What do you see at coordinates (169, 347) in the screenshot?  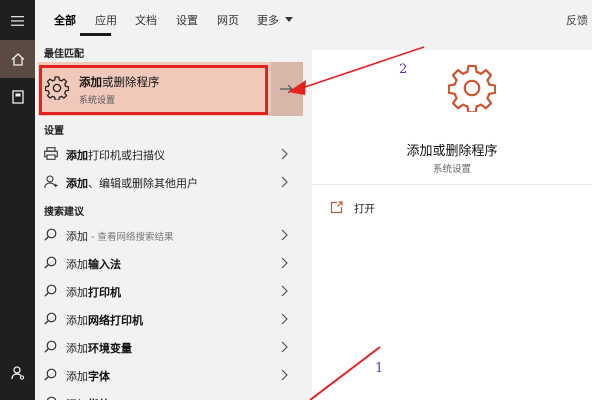 I see `suggestion-item: 添加环境变量` at bounding box center [169, 347].